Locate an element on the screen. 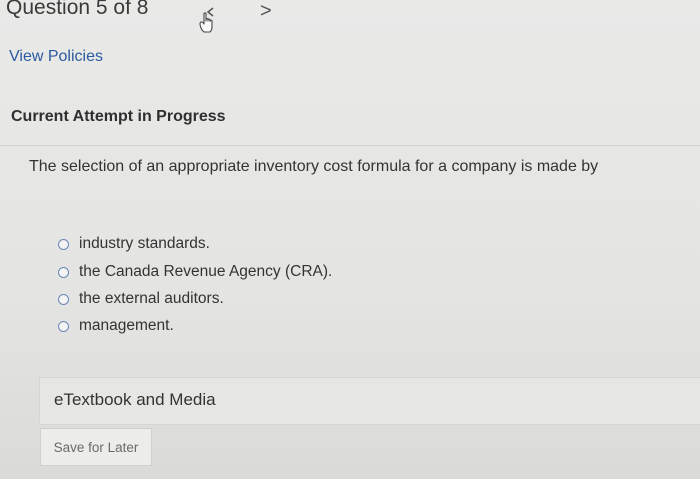  divider is located at coordinates (350, 145).